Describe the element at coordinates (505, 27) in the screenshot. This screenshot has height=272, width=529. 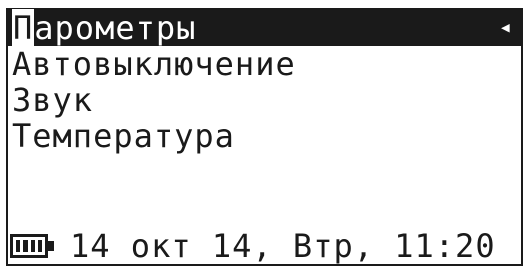
I see `left-arrow-icon: ◂` at that location.